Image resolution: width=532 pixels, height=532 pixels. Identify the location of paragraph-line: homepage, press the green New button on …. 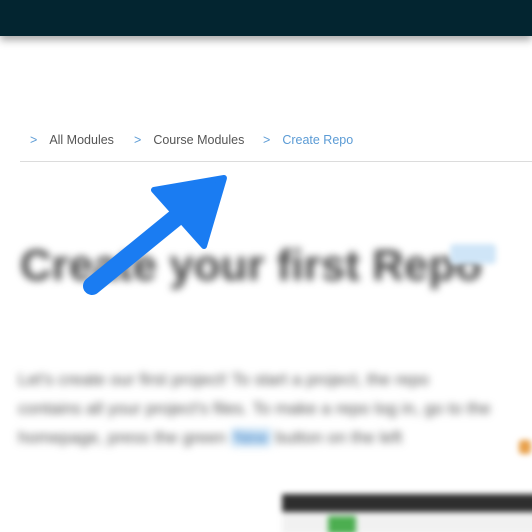
(275, 437).